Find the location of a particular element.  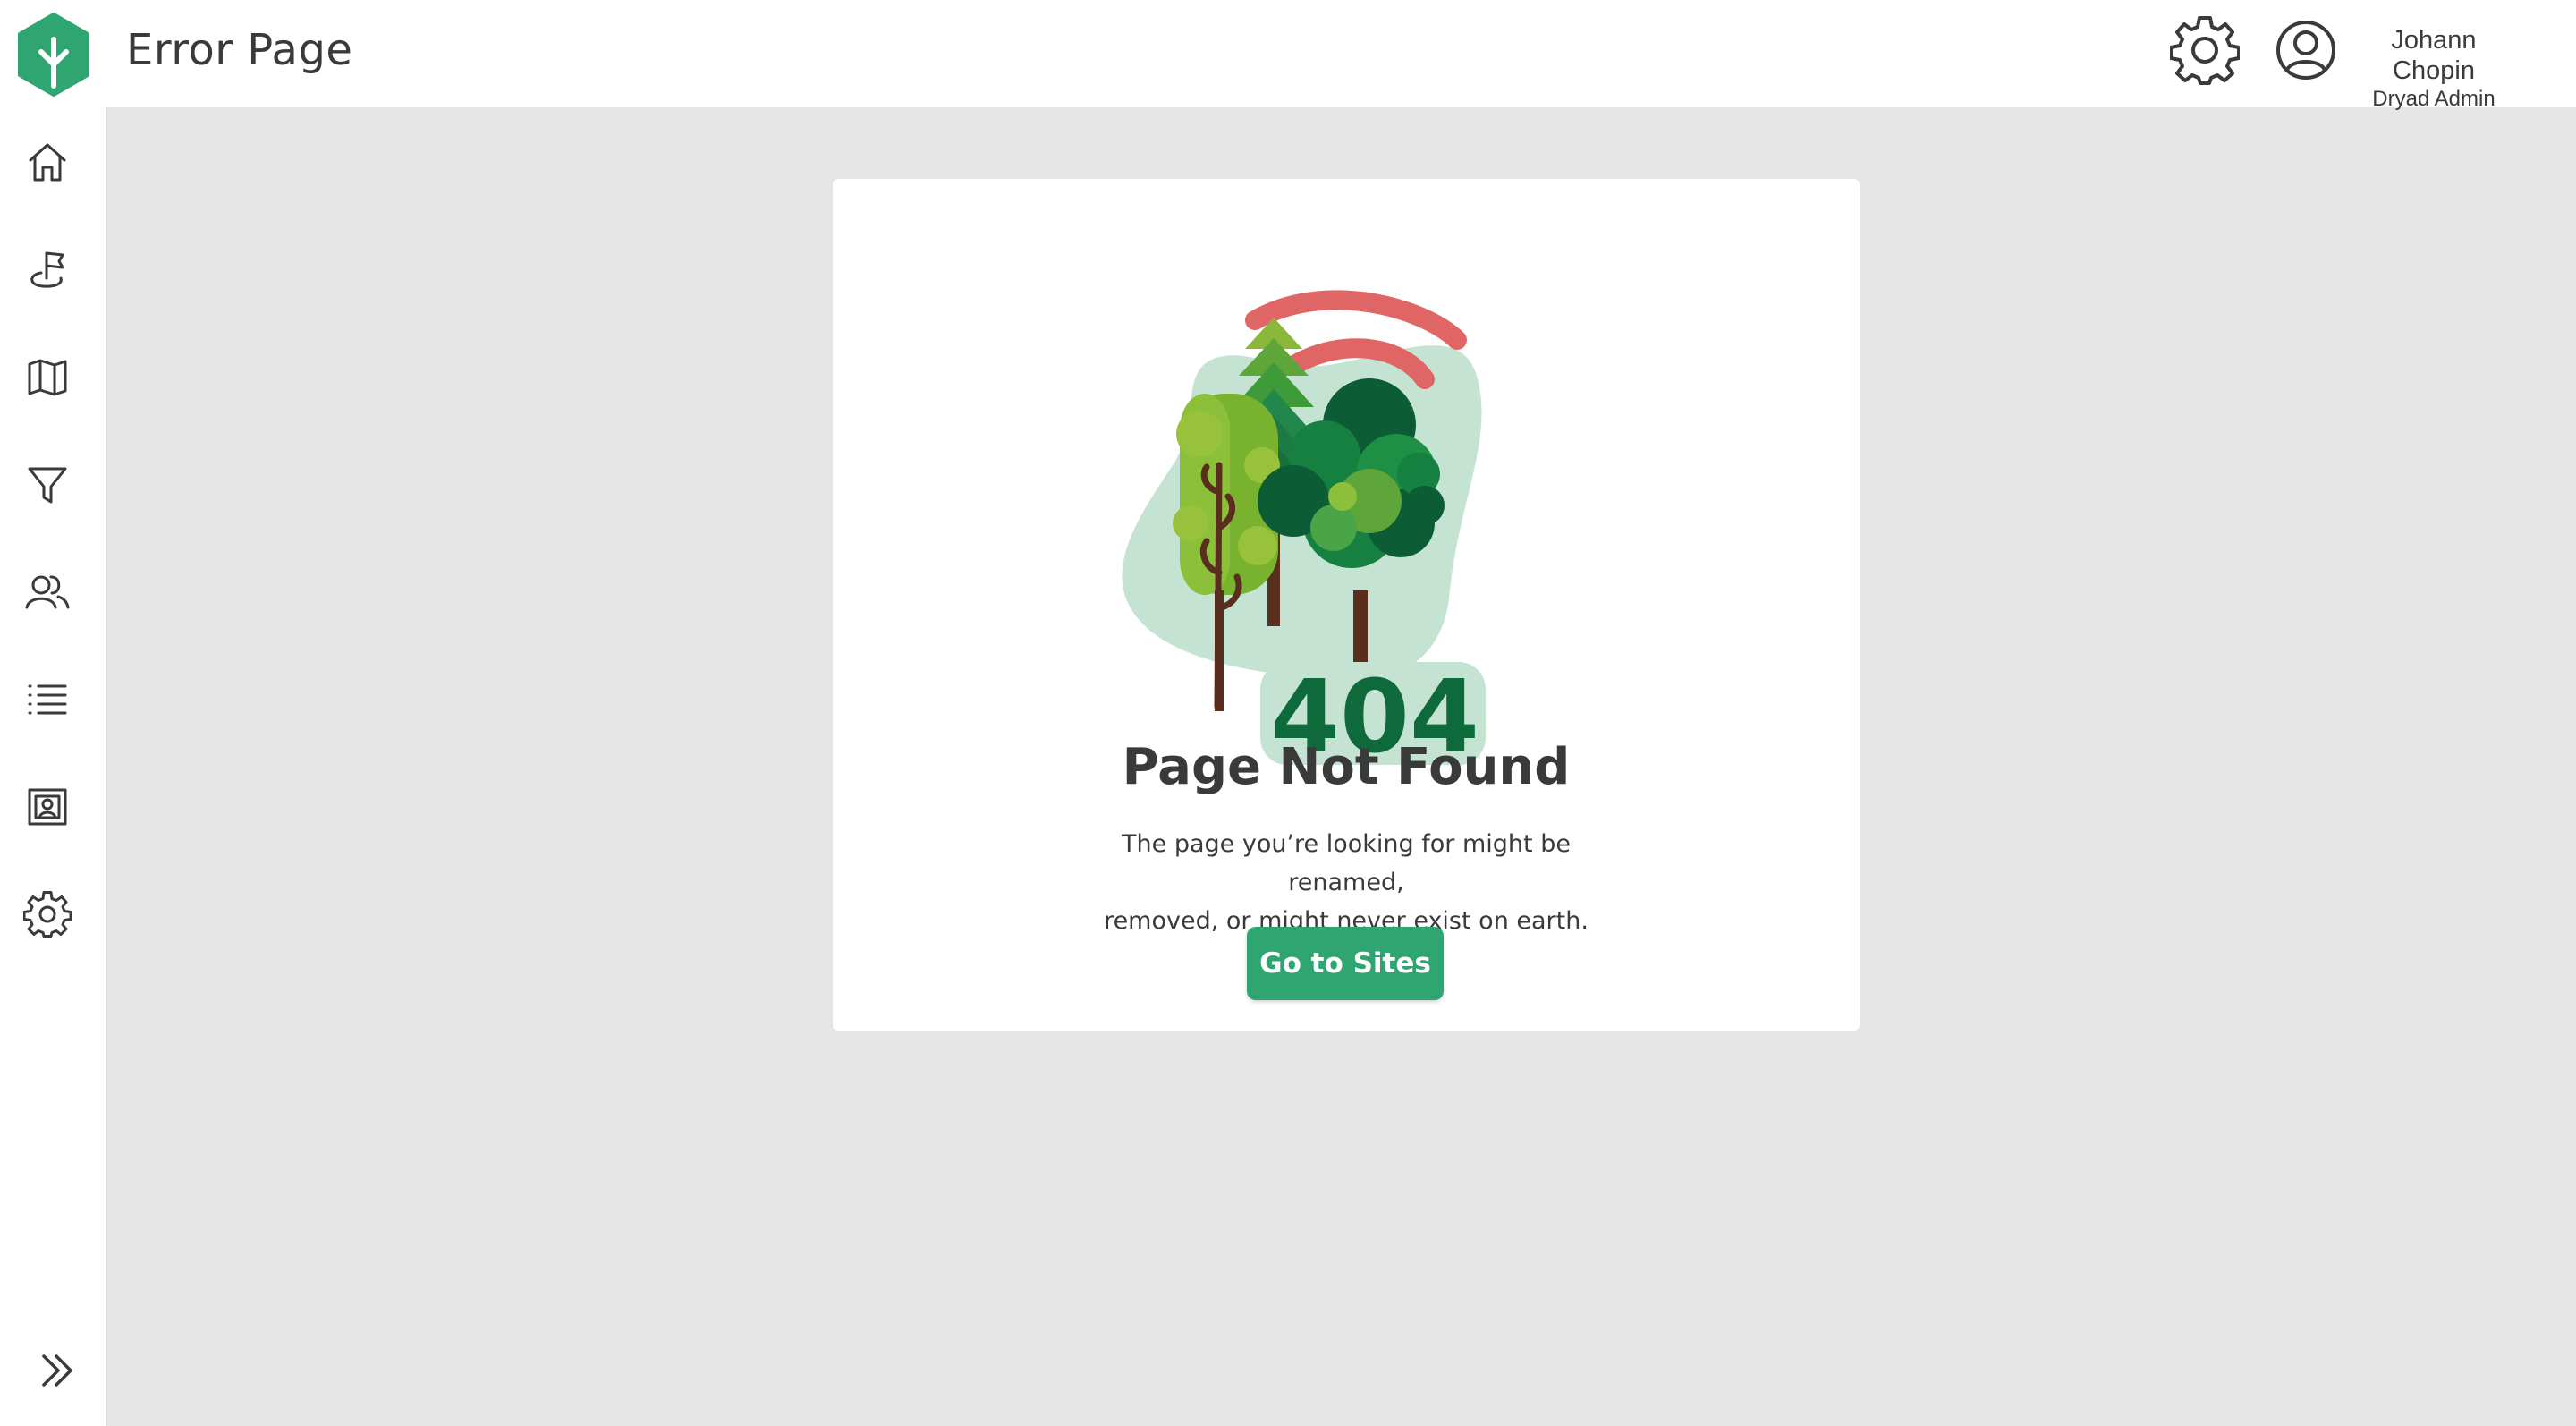

sidebar-item-map is located at coordinates (47, 378).